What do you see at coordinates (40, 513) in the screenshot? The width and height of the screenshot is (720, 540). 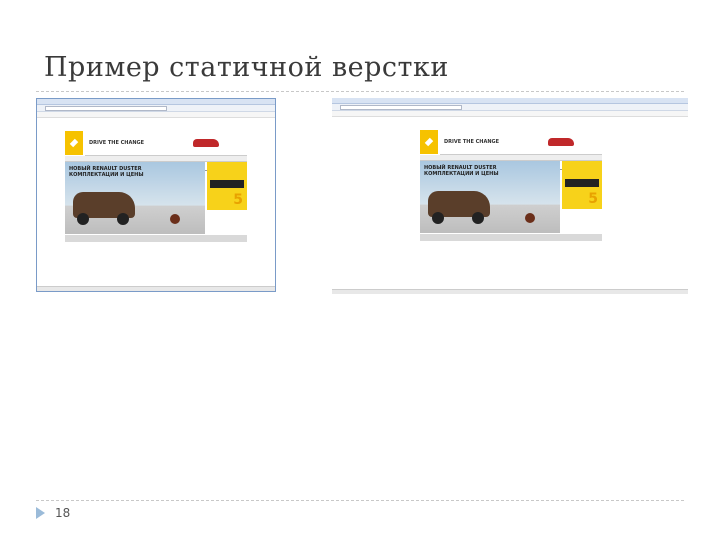 I see `footer-arrow-icon` at bounding box center [40, 513].